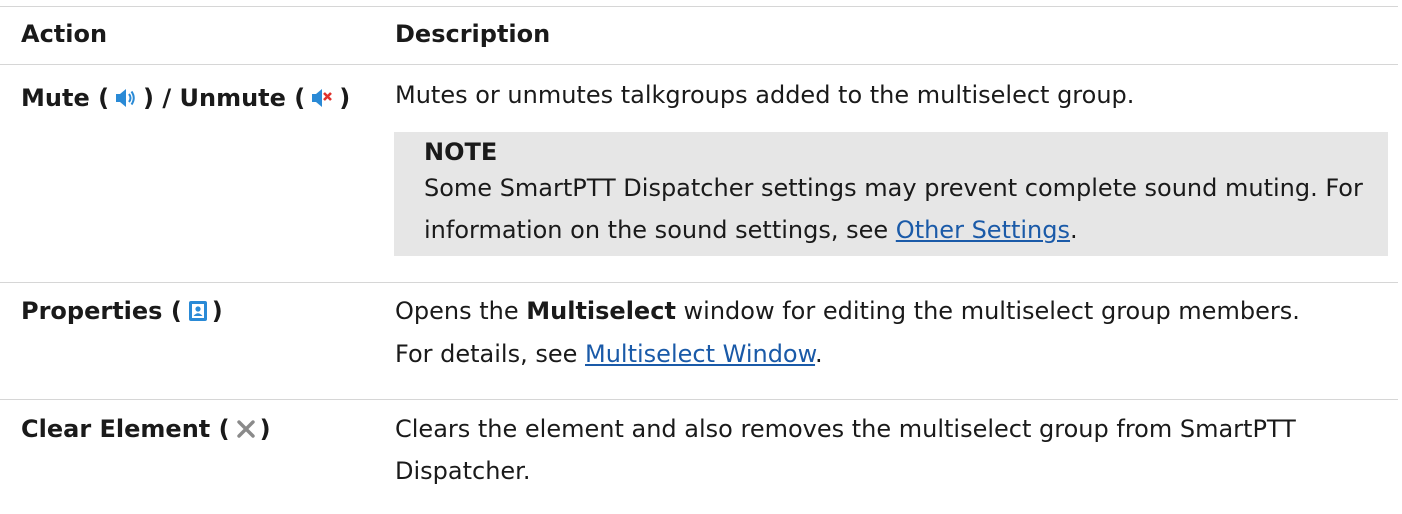 The width and height of the screenshot is (1402, 514). Describe the element at coordinates (660, 230) in the screenshot. I see `note-line-2-text: information on the sound settings, see` at that location.